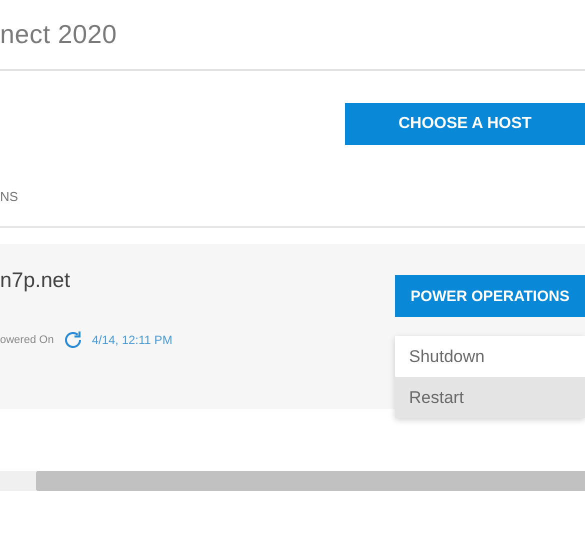  What do you see at coordinates (9, 196) in the screenshot?
I see `section-heading: NS` at bounding box center [9, 196].